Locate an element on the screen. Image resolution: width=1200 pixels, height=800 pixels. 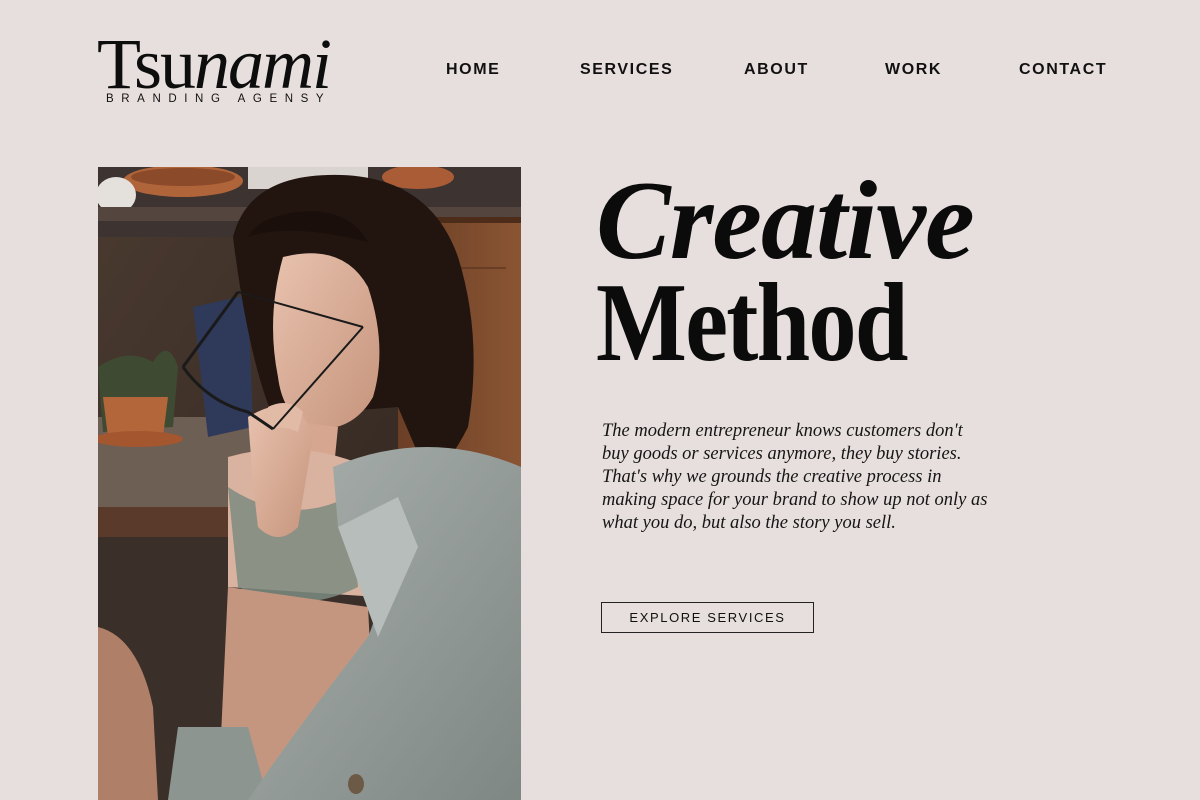
nav-item-home: HOME is located at coordinates (473, 70).